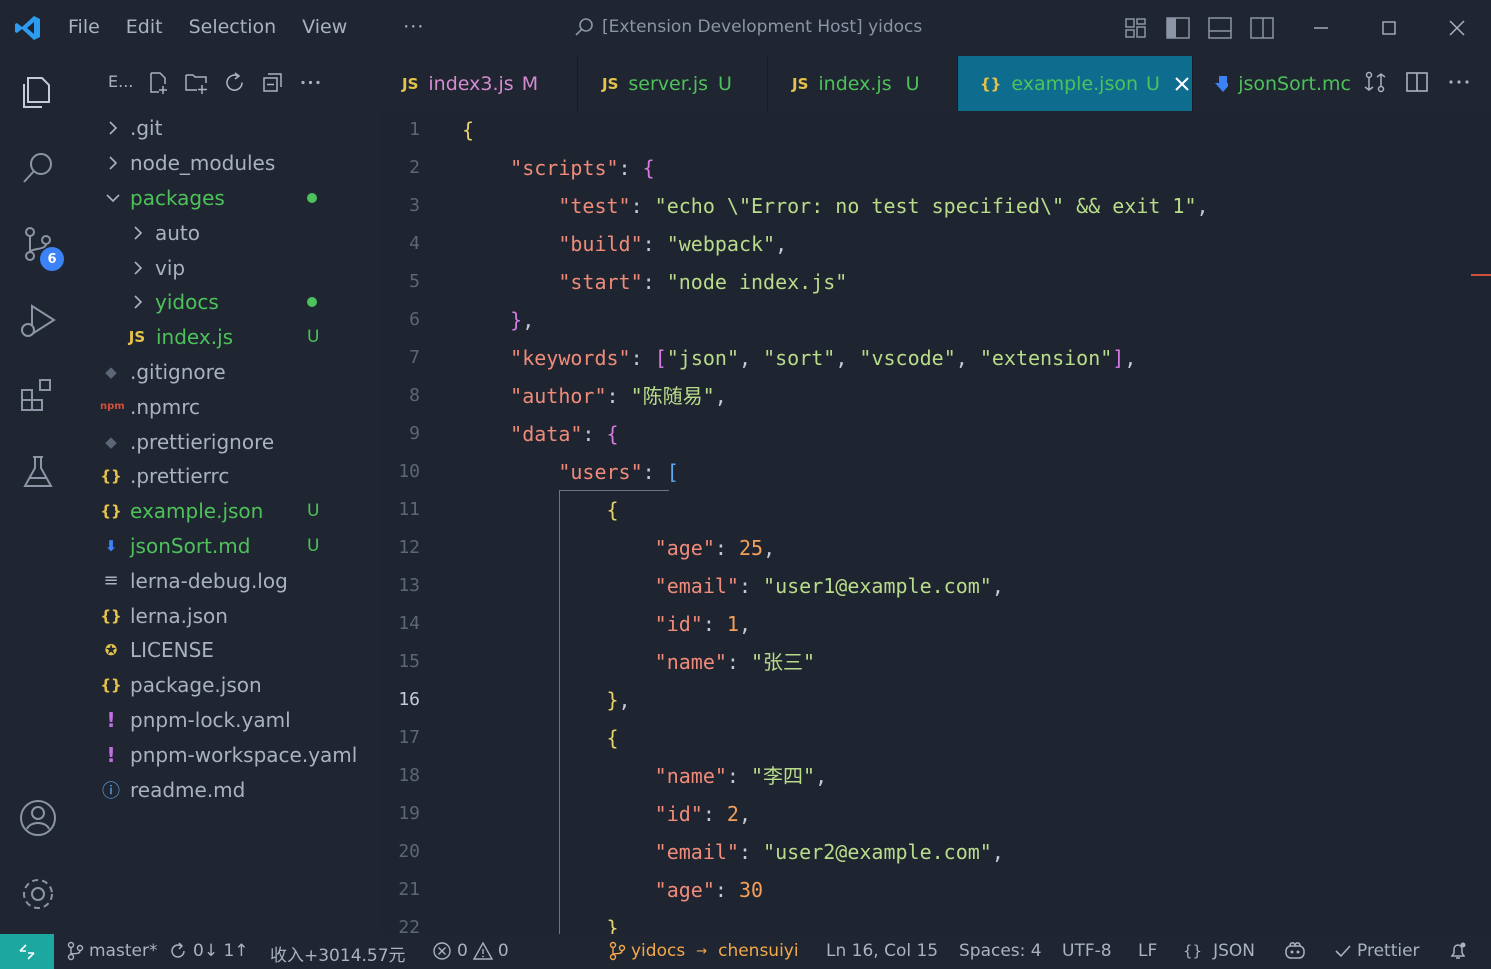 The width and height of the screenshot is (1491, 969). I want to click on code-line: "start": "node index.js", so click(703, 282).